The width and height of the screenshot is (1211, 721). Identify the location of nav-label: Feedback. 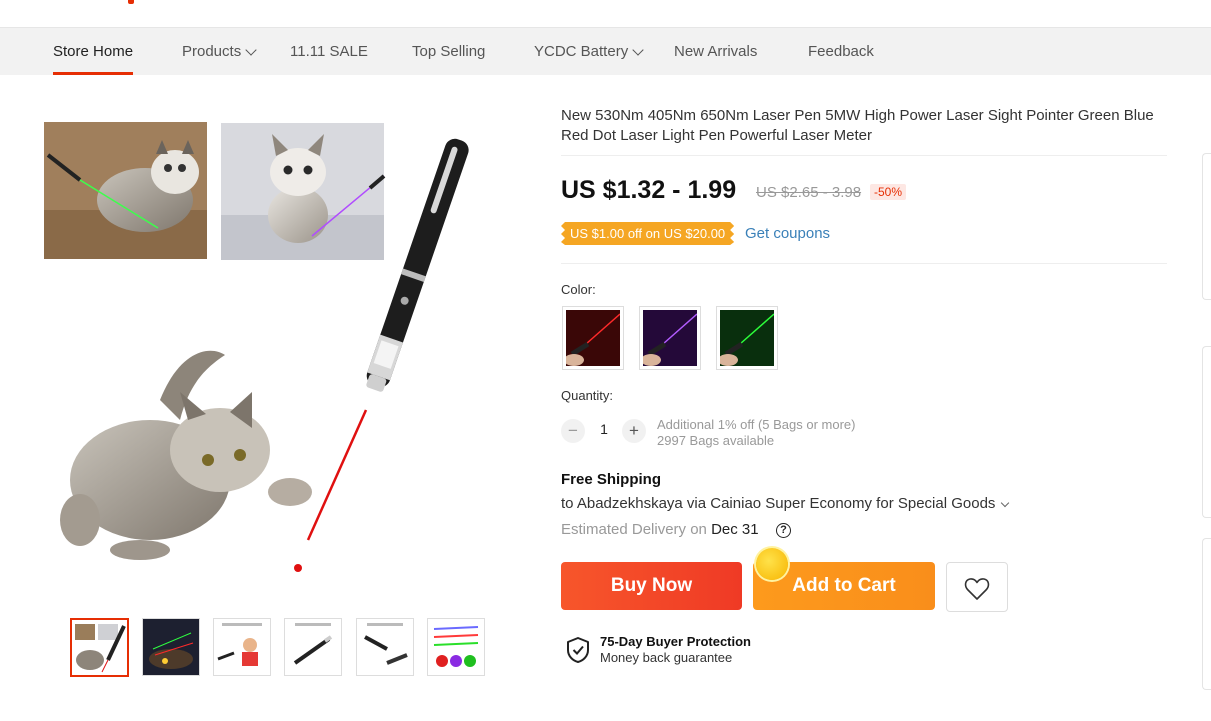
(841, 51).